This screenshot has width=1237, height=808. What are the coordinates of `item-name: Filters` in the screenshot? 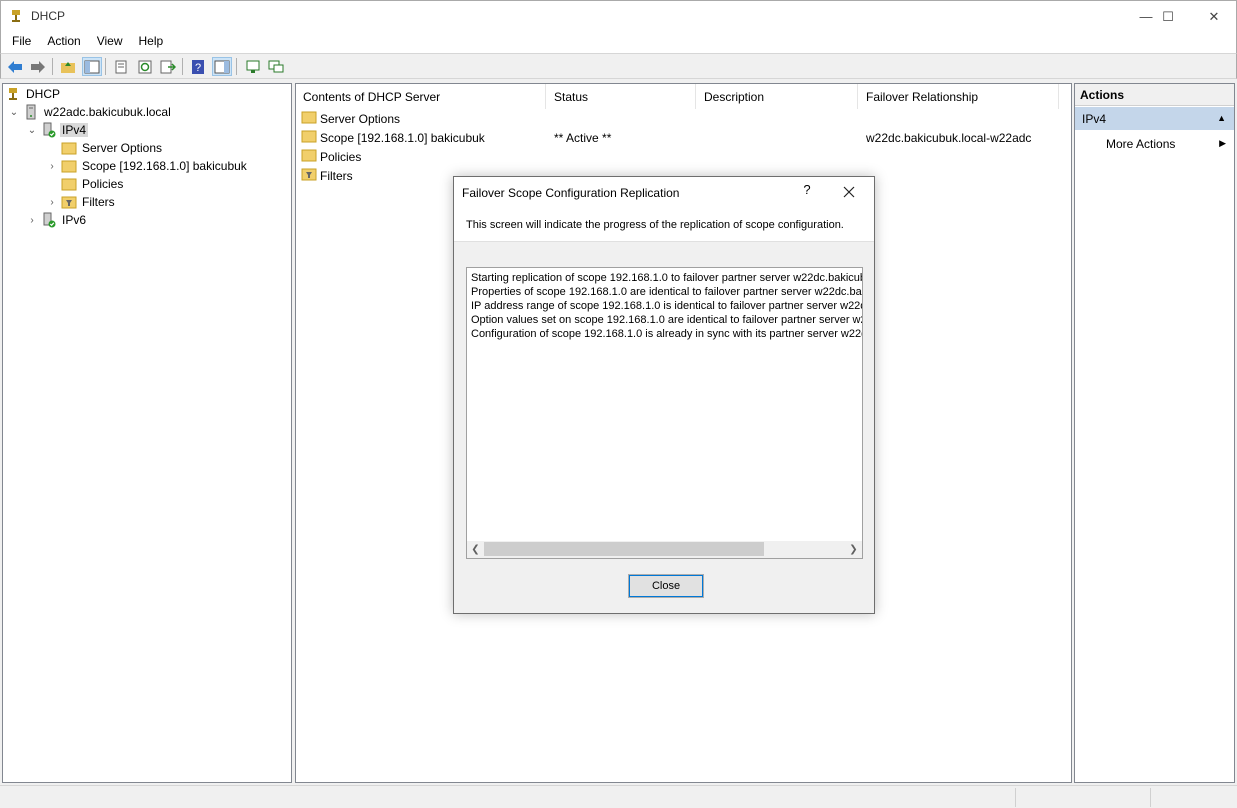 It's located at (336, 175).